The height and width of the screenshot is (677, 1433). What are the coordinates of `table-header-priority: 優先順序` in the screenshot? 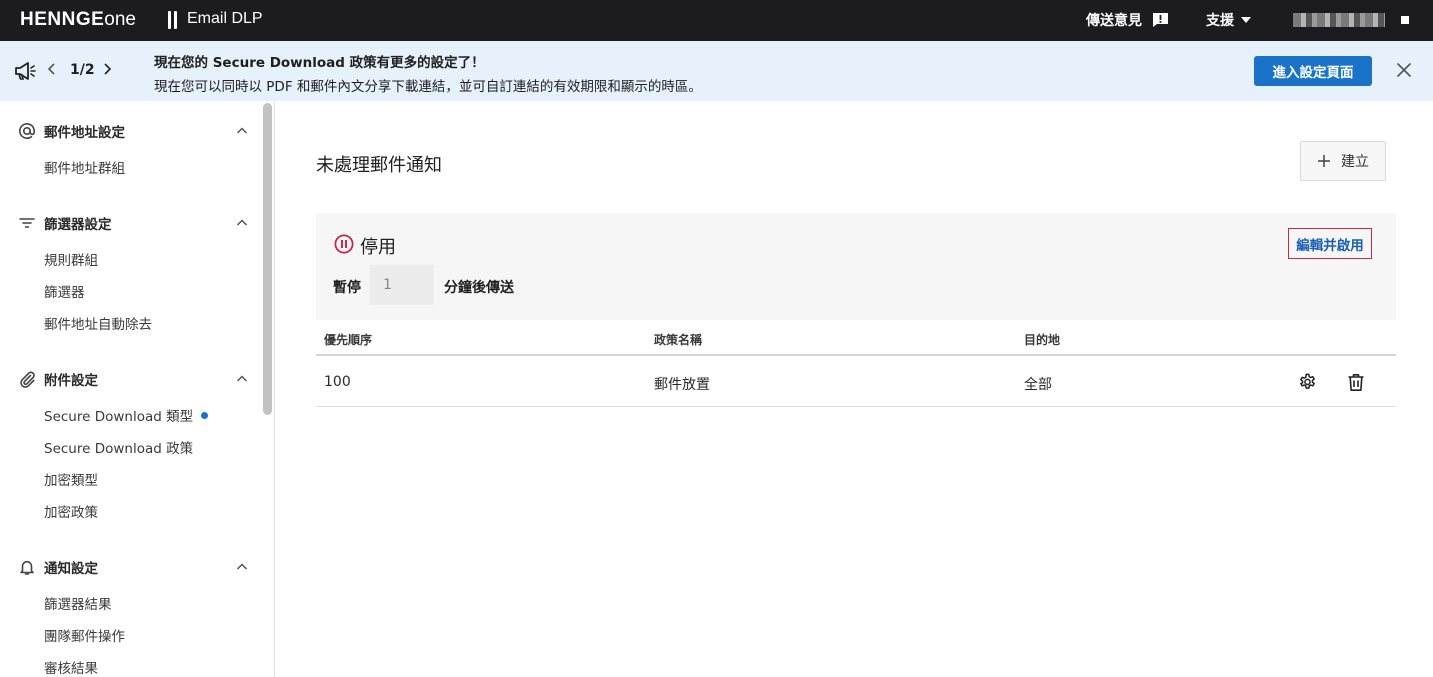 It's located at (348, 339).